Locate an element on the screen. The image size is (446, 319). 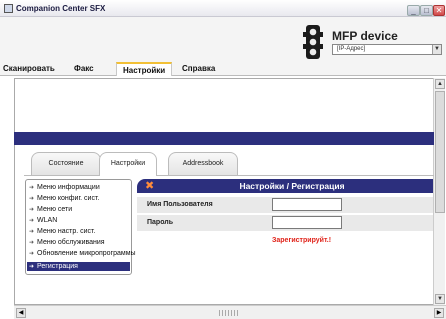
device-header: MFP device [IP-Адрес] ▼ is located at coordinates (223, 39).